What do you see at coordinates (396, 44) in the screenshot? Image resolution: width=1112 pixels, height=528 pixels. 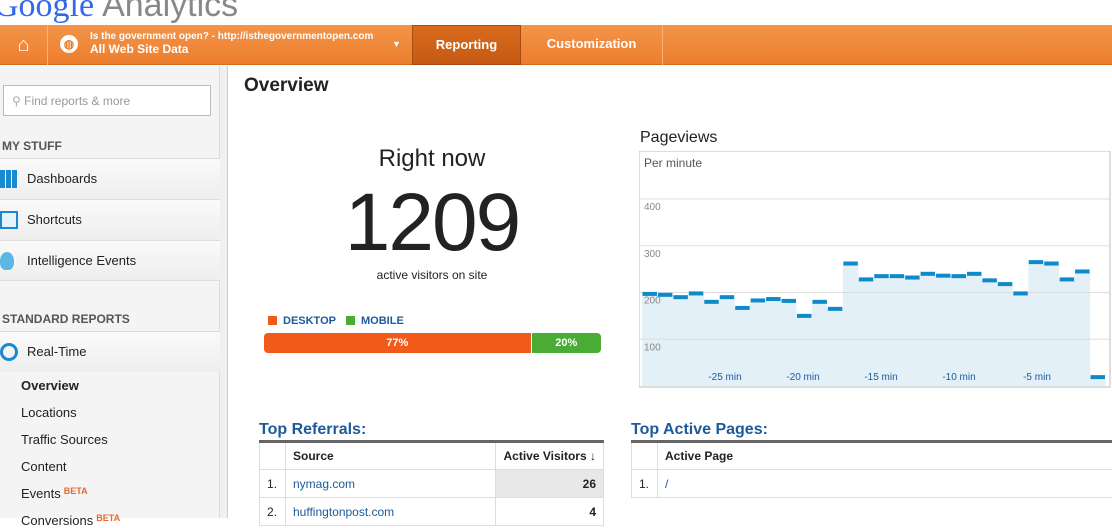 I see `chevron-down-icon: ▼` at bounding box center [396, 44].